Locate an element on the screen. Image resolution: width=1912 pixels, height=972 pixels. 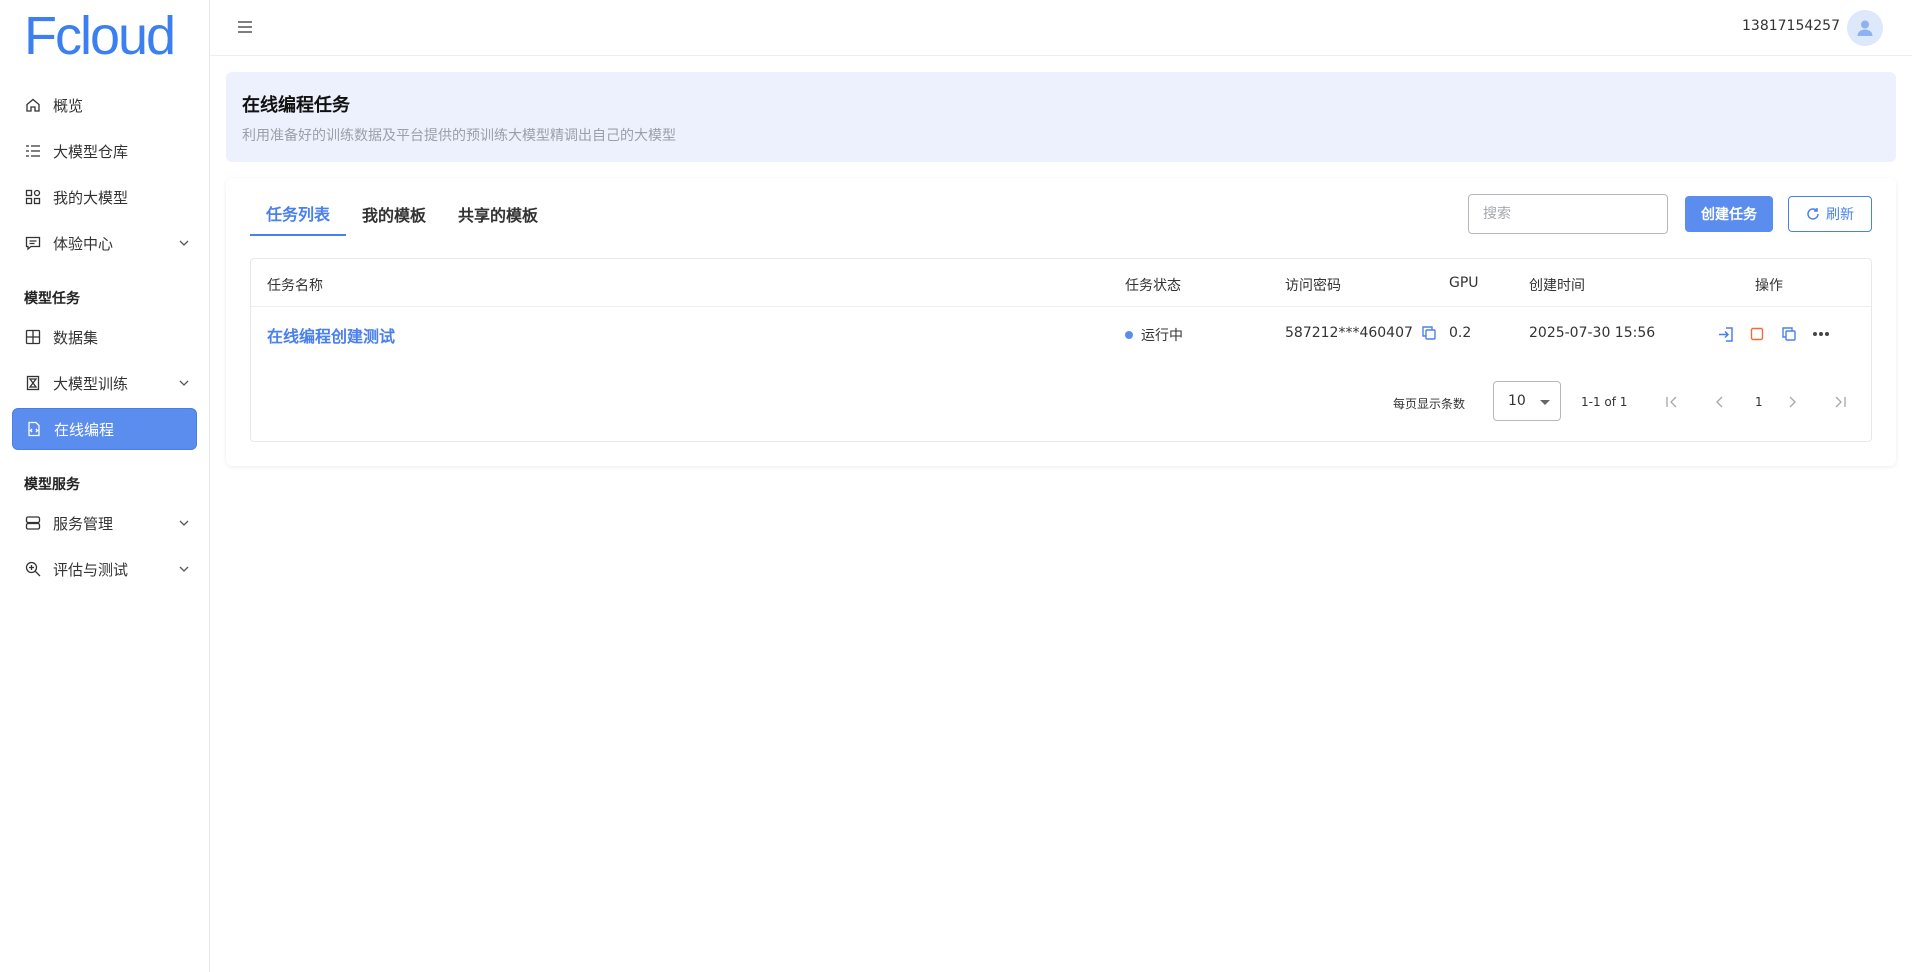
file-code-icon is located at coordinates (34, 429).